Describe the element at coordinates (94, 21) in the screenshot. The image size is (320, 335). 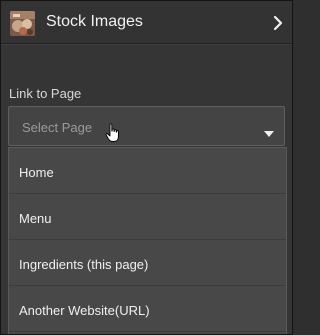
I see `header-title: Stock Images` at that location.